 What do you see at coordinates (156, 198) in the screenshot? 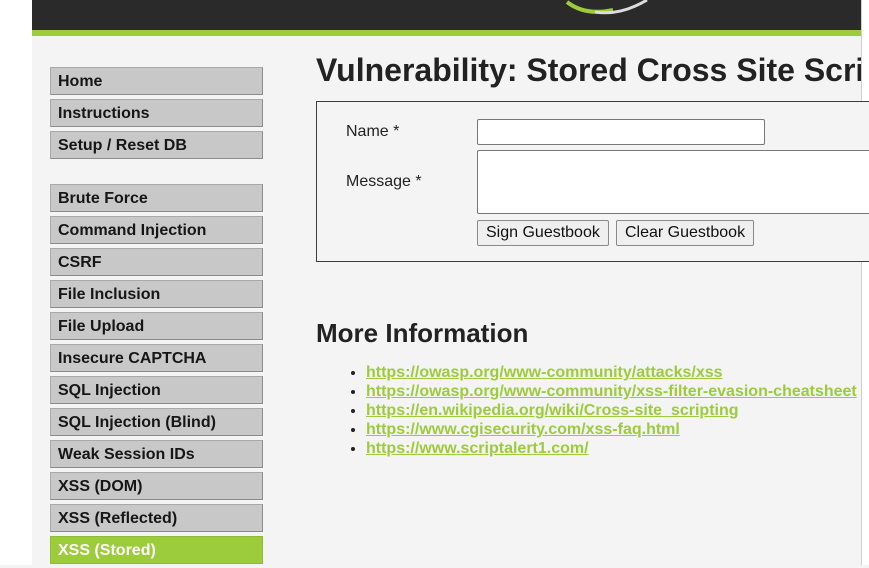
I see `menu-item-brute-force: Brute Force` at bounding box center [156, 198].